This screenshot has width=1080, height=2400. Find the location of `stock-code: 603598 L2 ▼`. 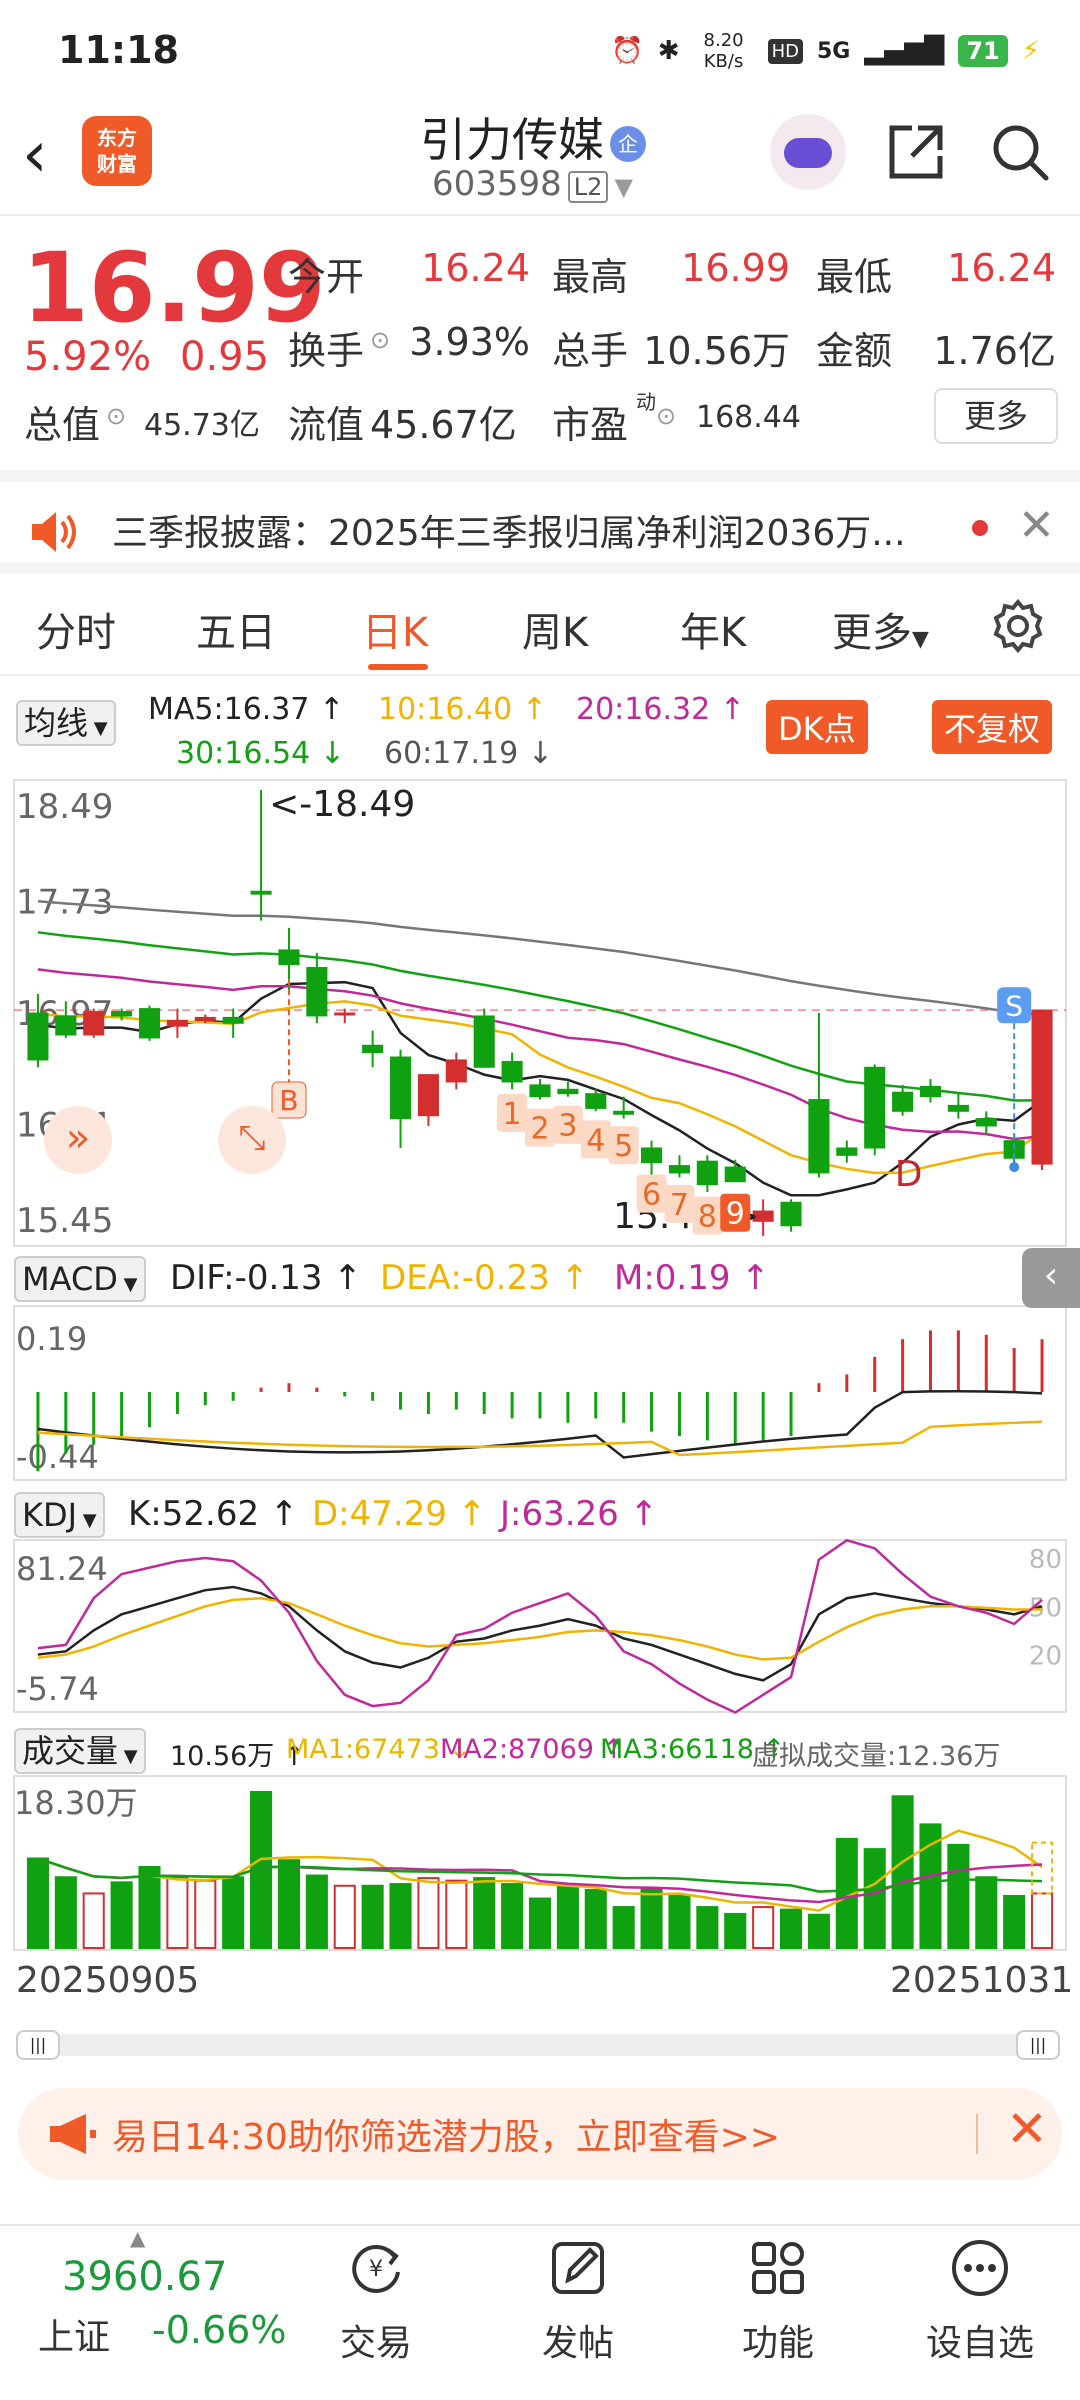

stock-code: 603598 L2 ▼ is located at coordinates (532, 184).